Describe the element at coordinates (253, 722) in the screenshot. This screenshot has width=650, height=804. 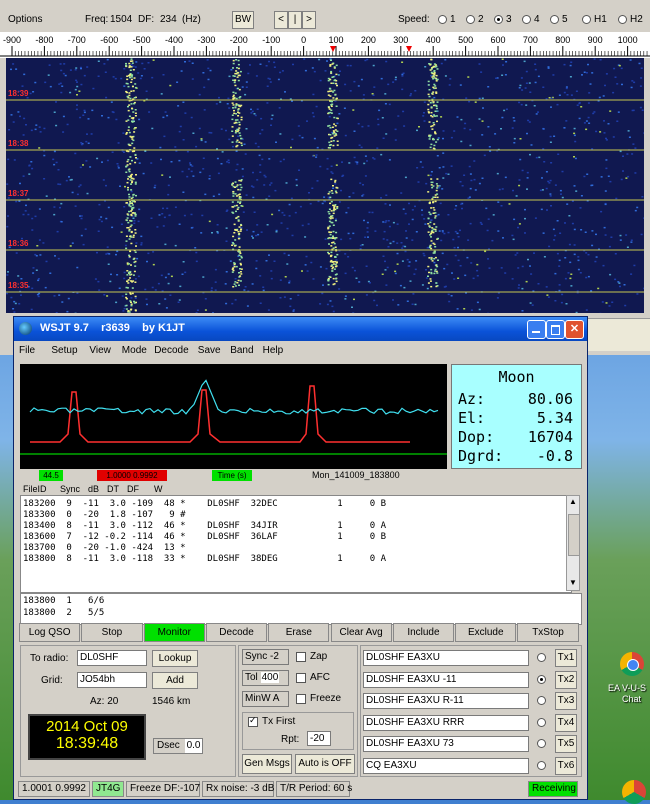
I see `tx-first-checkbox` at that location.